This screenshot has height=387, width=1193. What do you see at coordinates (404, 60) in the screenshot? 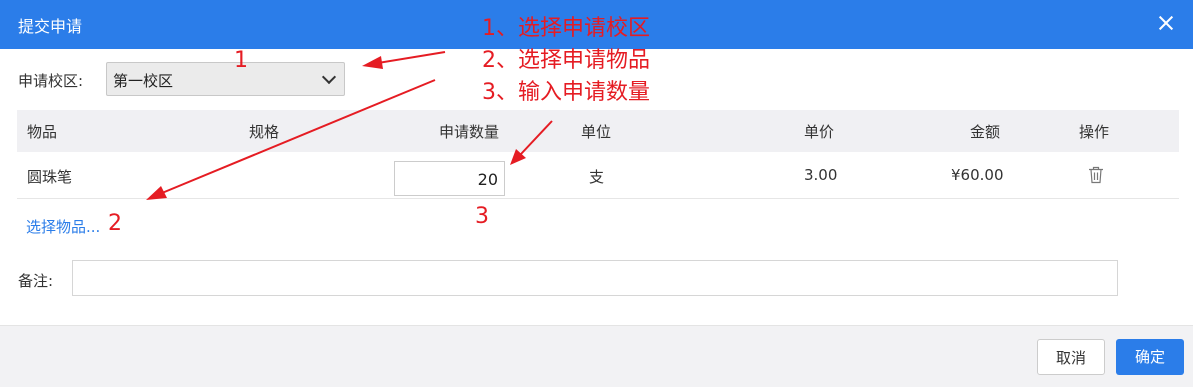
I see `arrow-to-campus` at bounding box center [404, 60].